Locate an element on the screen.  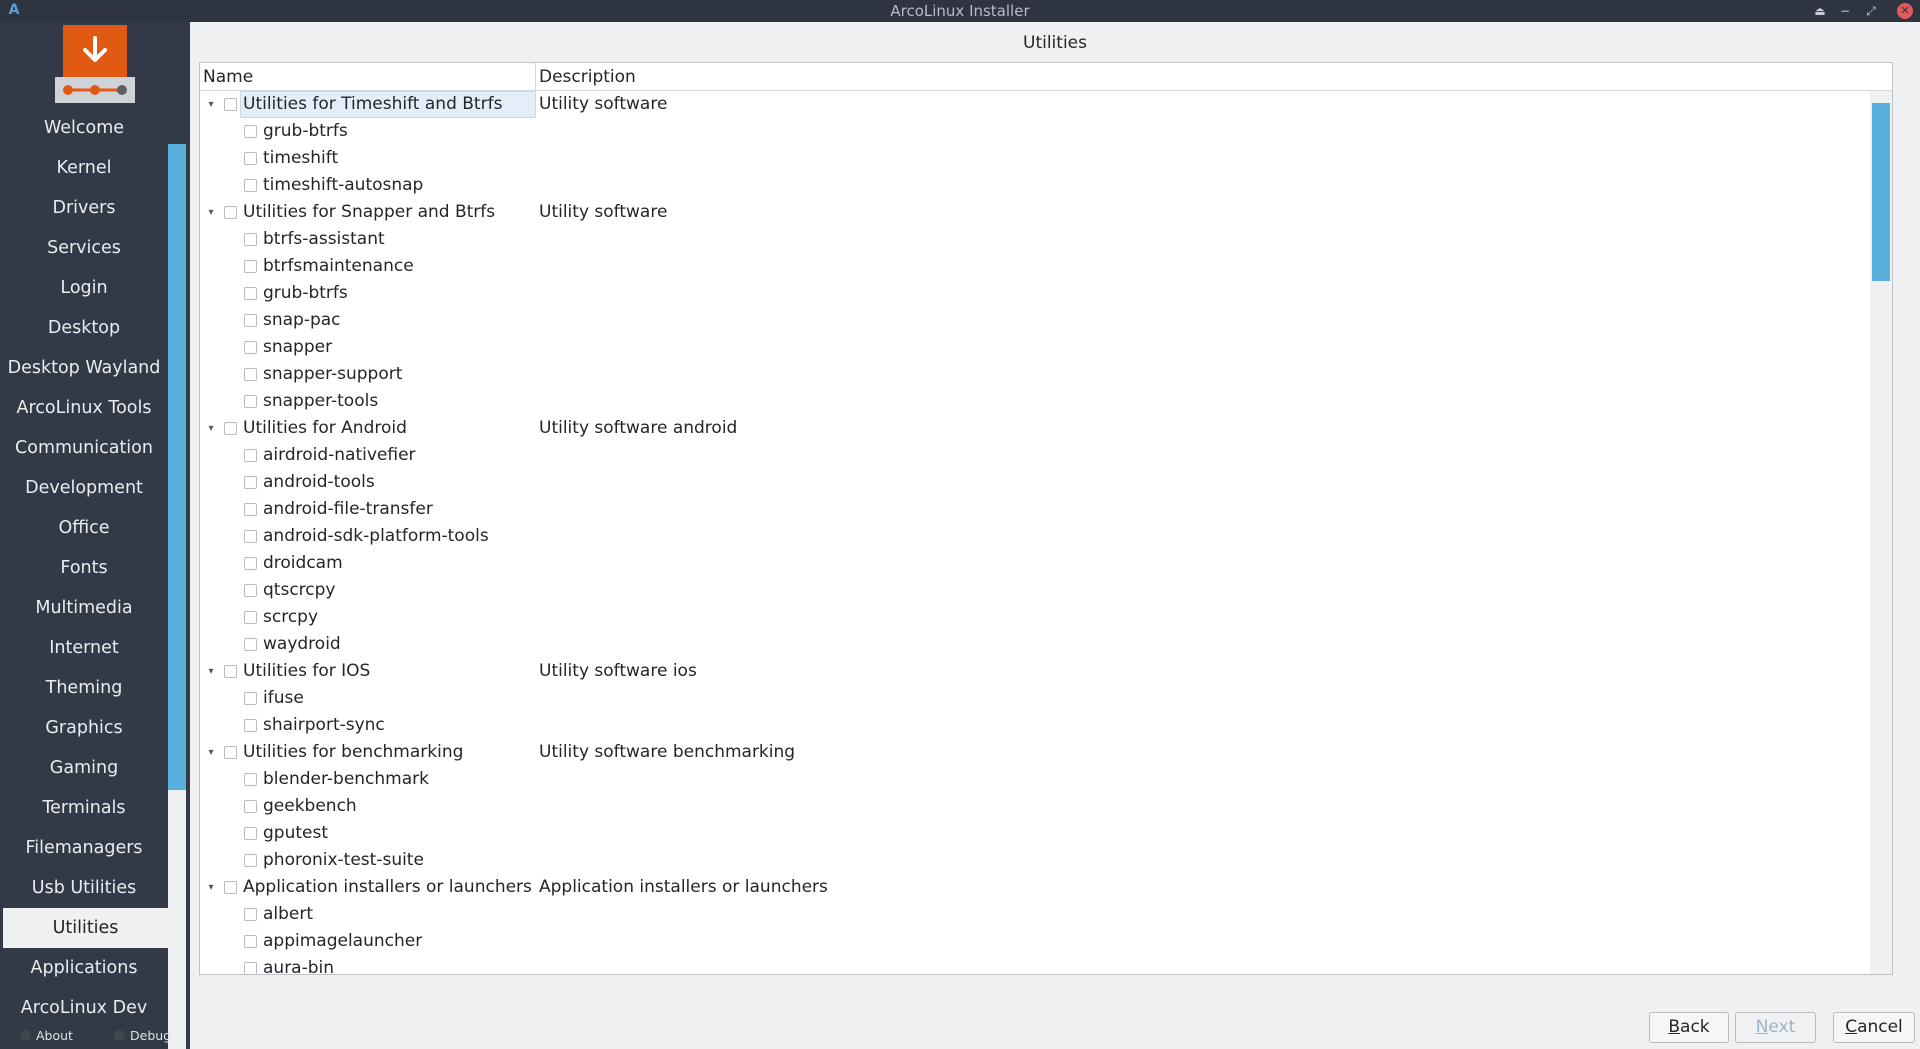
sidebar-item-desktop-wayland: Desktop Wayland is located at coordinates (84, 368).